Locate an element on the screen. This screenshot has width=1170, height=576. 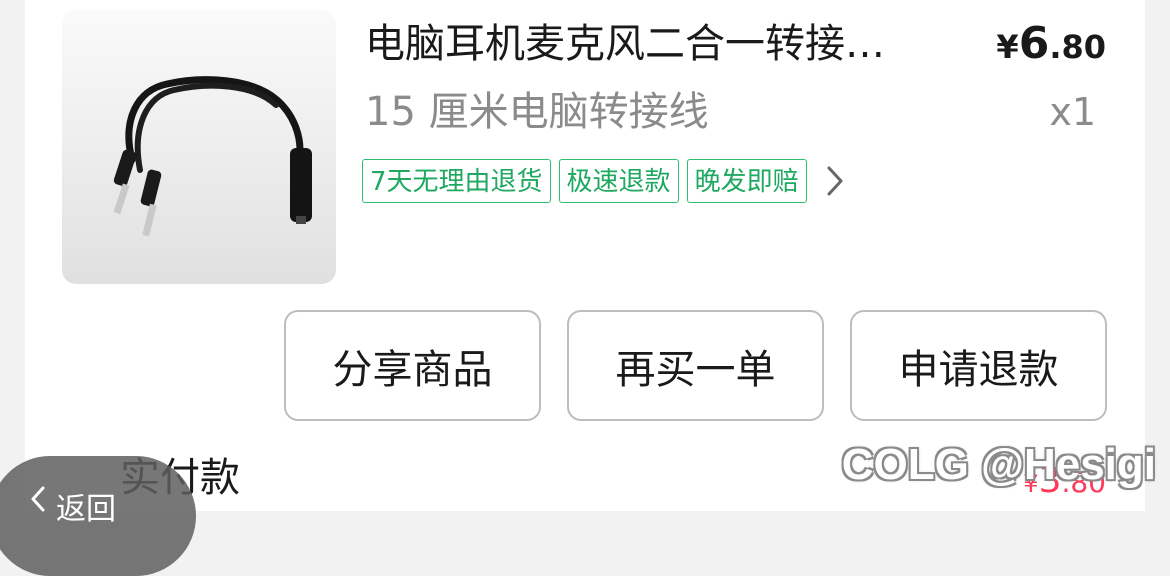
audio-splitter-cable-image is located at coordinates (212, 156).